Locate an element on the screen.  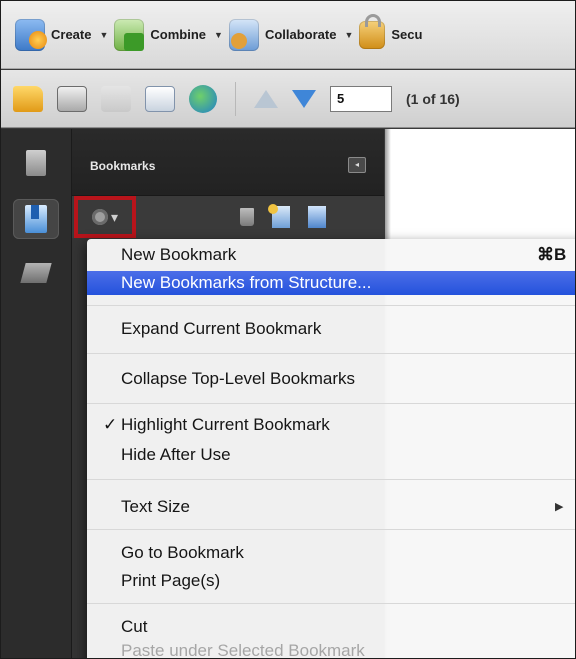
shortcut-label: ⌘B is located at coordinates (552, 254).